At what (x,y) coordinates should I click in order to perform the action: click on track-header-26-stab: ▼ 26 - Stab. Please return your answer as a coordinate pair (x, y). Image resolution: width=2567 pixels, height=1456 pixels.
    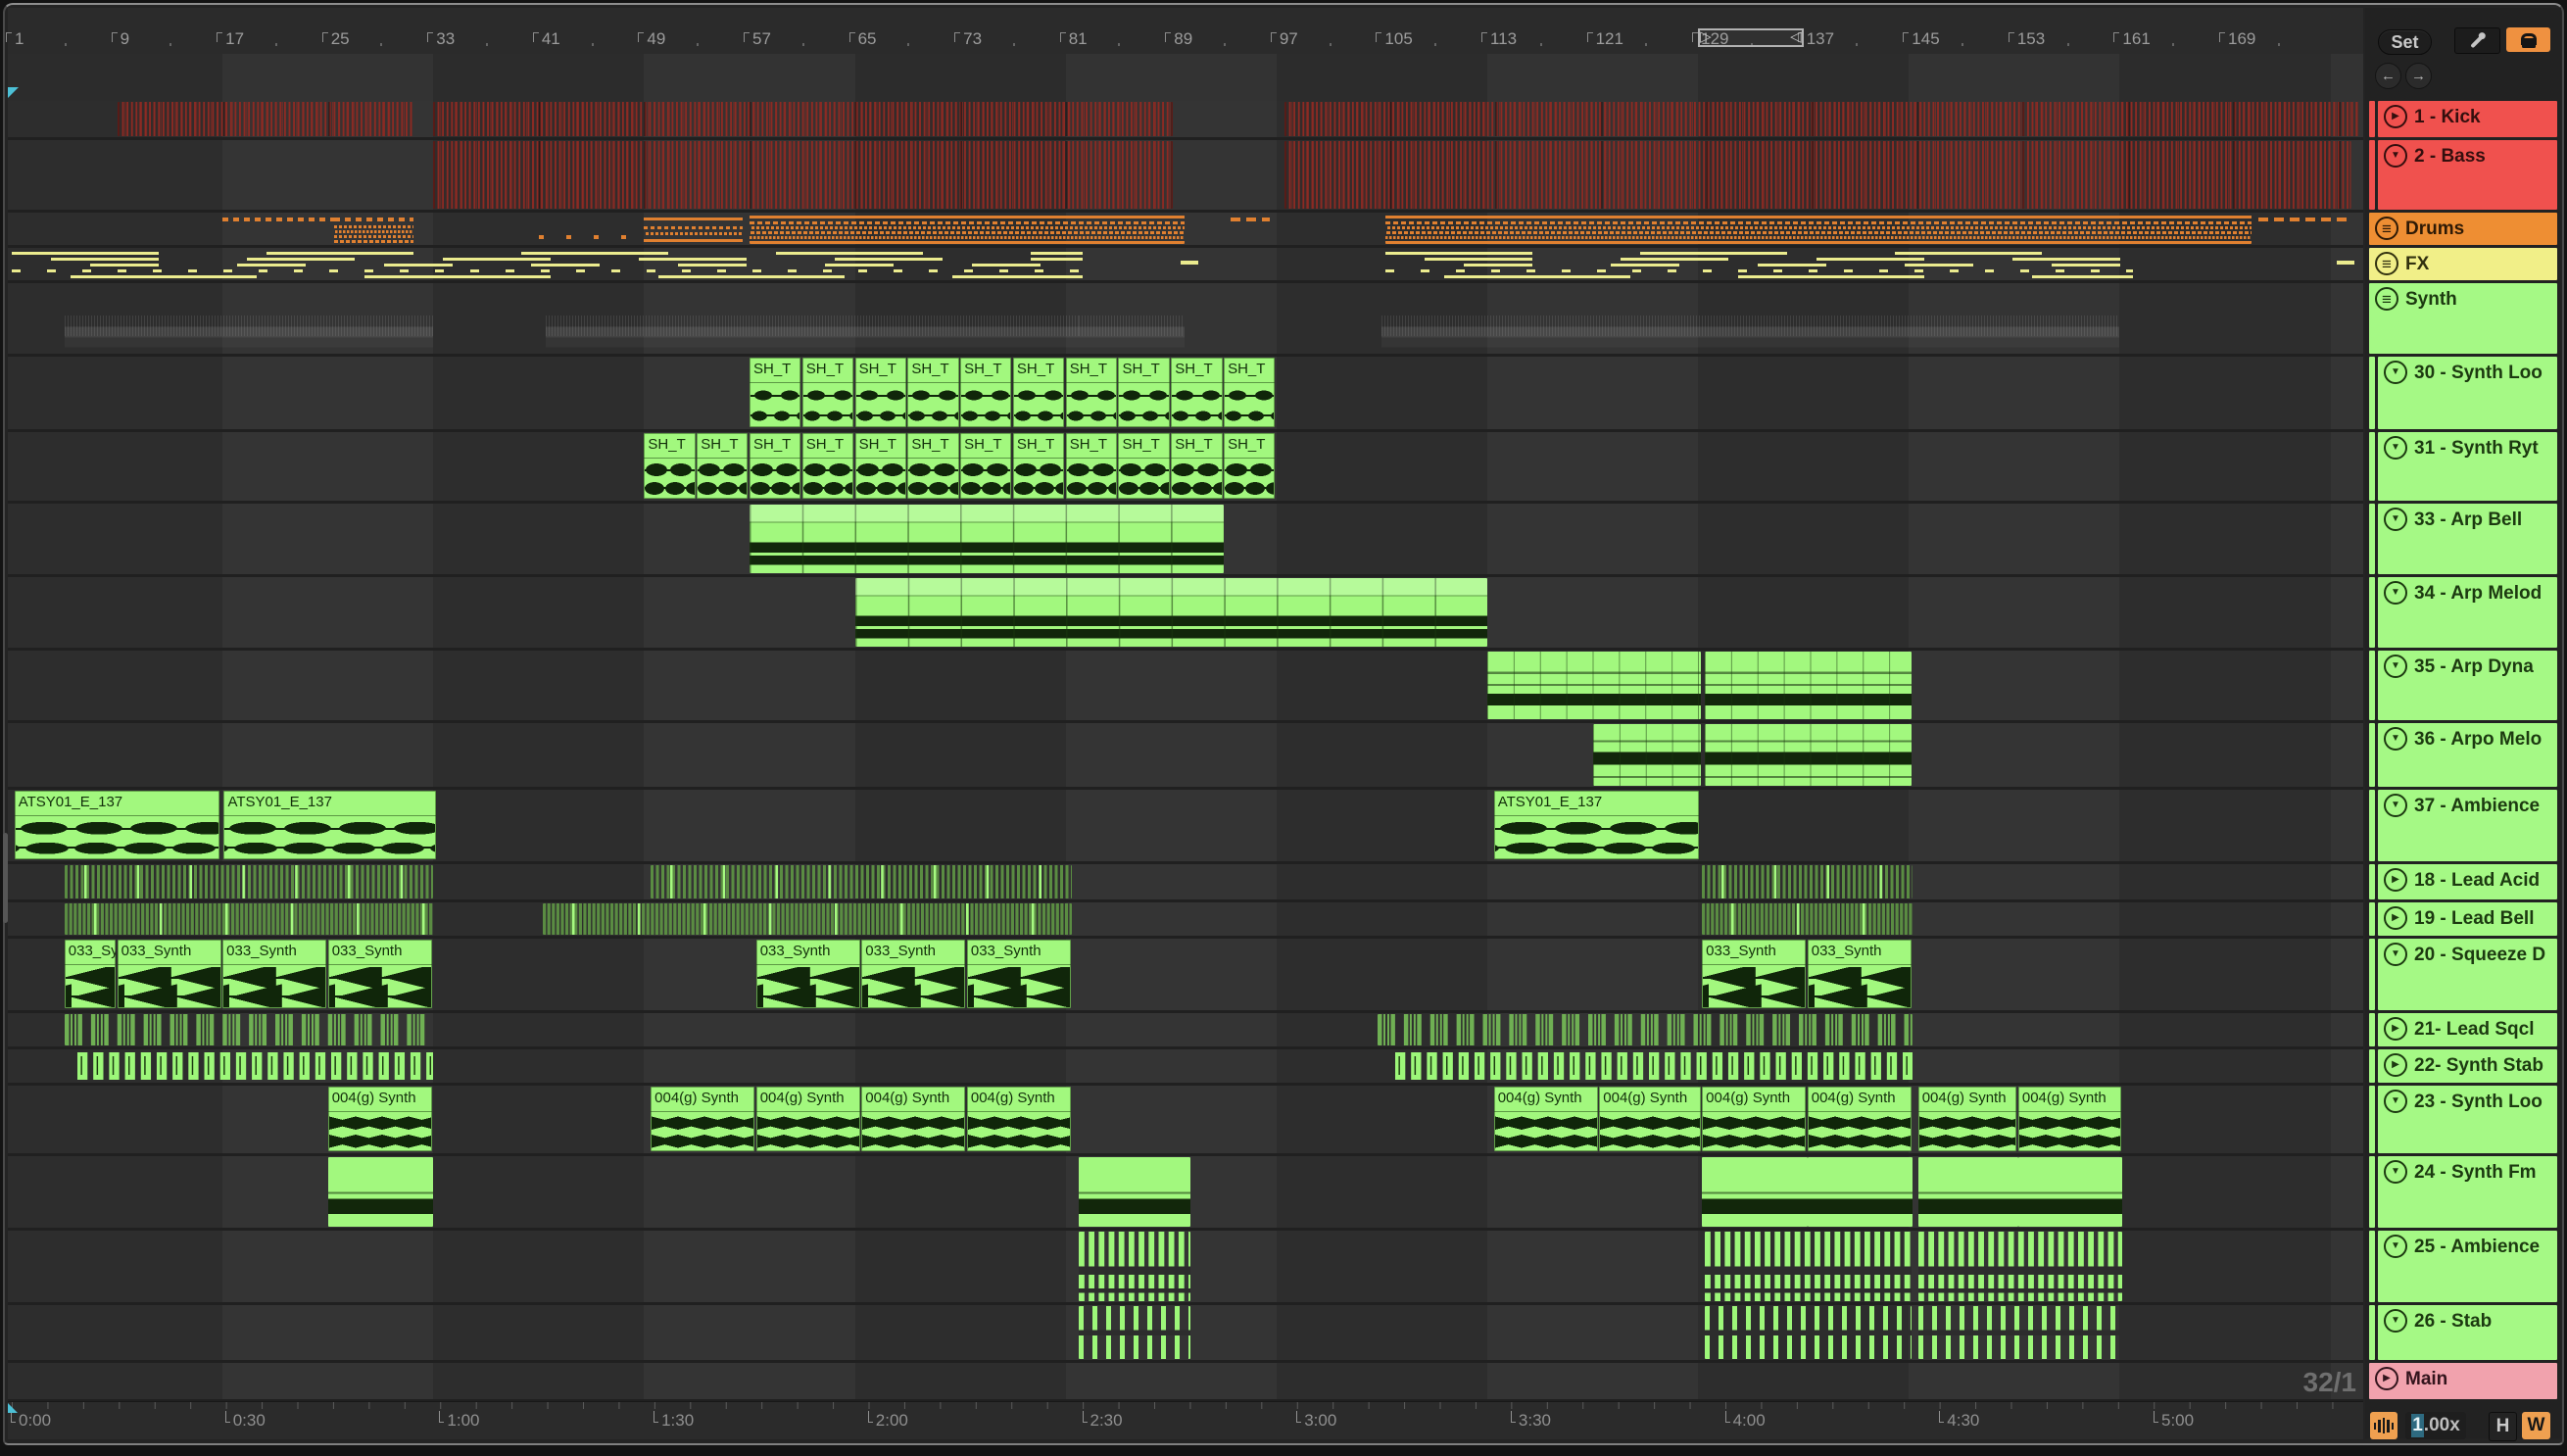
    Looking at the image, I should click on (2467, 1332).